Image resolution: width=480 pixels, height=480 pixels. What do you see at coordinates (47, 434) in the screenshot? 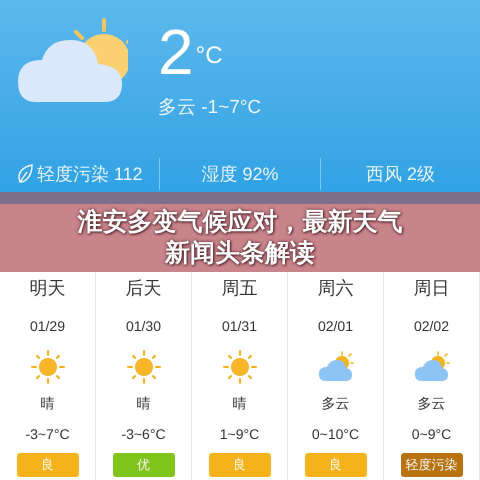
I see `temperature-range: -3~7°C` at bounding box center [47, 434].